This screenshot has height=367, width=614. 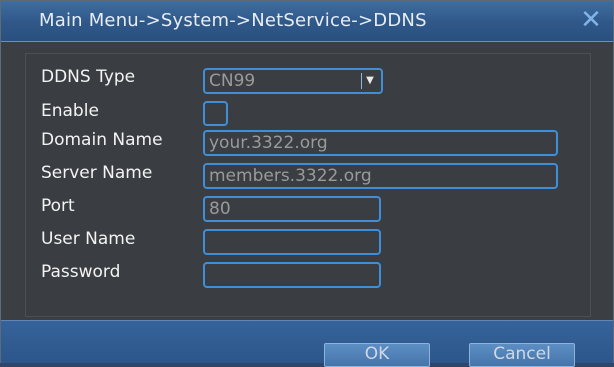 I want to click on domain-name-label: Domain Name, so click(x=102, y=140).